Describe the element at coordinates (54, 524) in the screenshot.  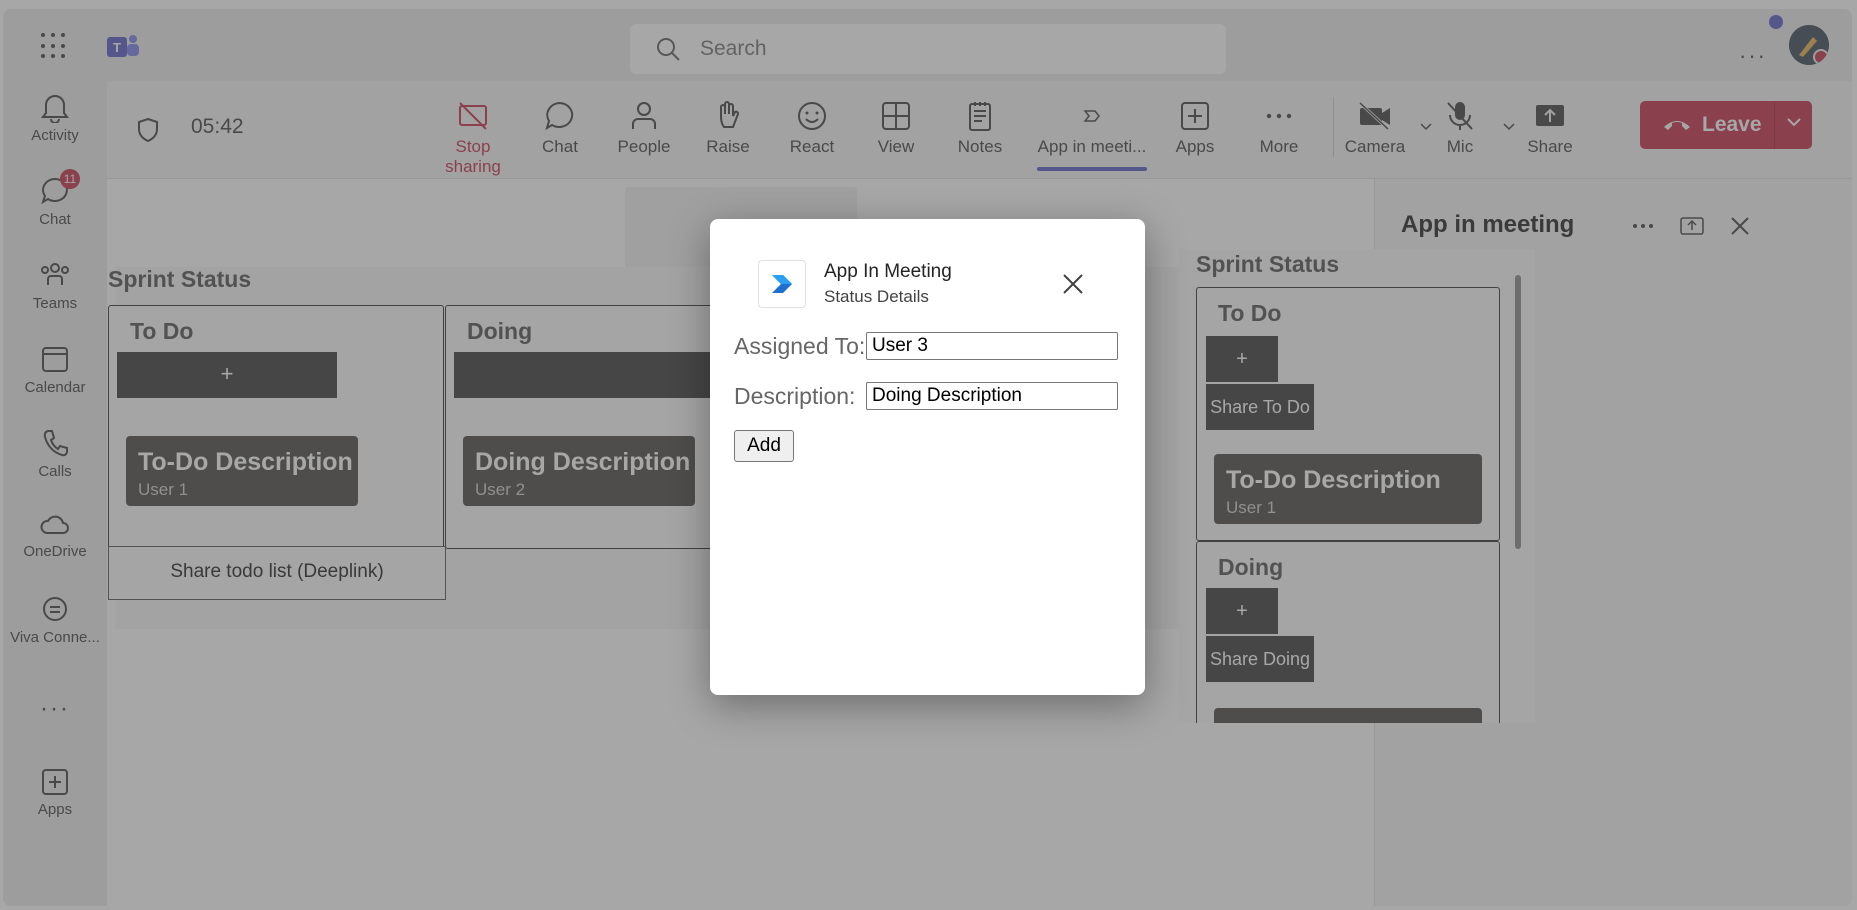
I see `cloud-icon` at that location.